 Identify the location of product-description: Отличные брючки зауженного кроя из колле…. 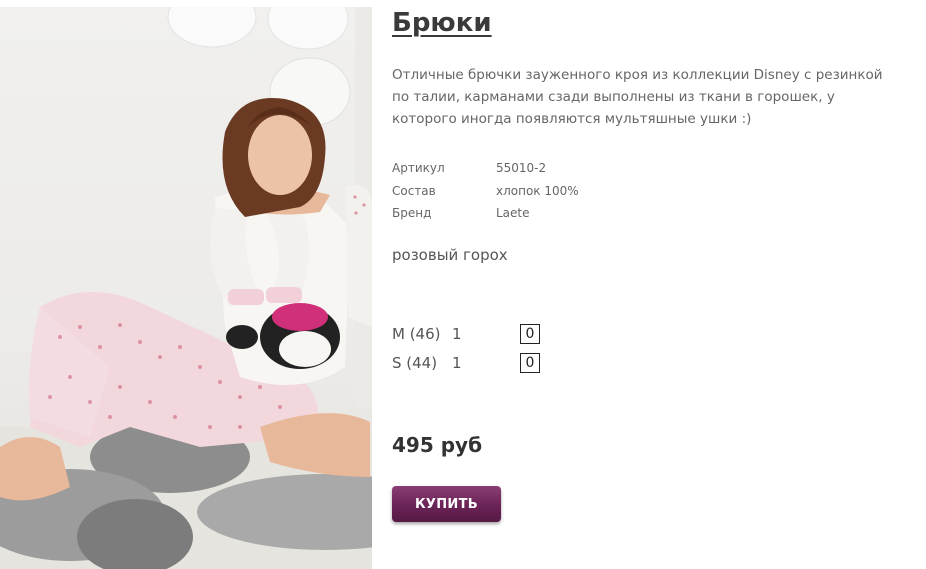
(637, 97).